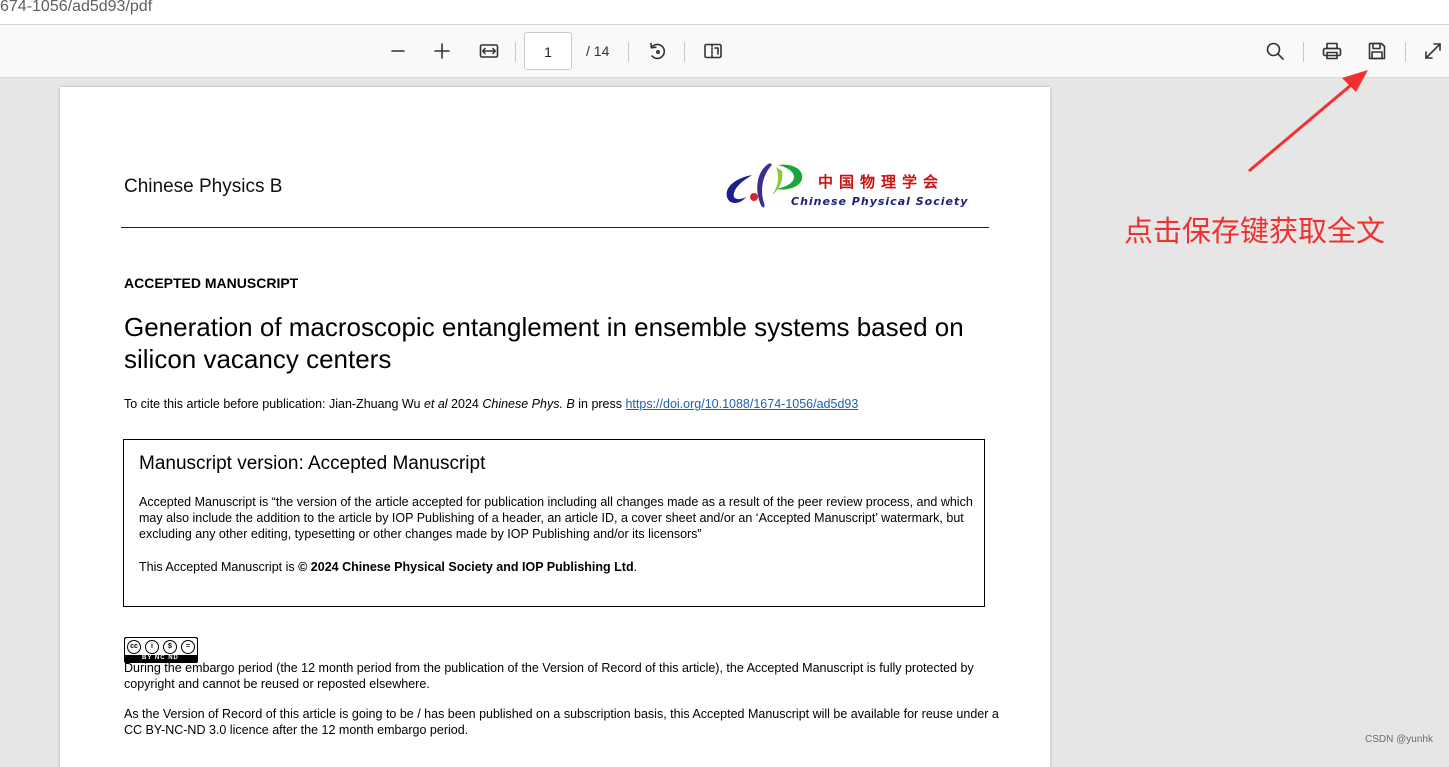  Describe the element at coordinates (1255, 231) in the screenshot. I see `annotation-text: 点击保存键获取全文` at that location.